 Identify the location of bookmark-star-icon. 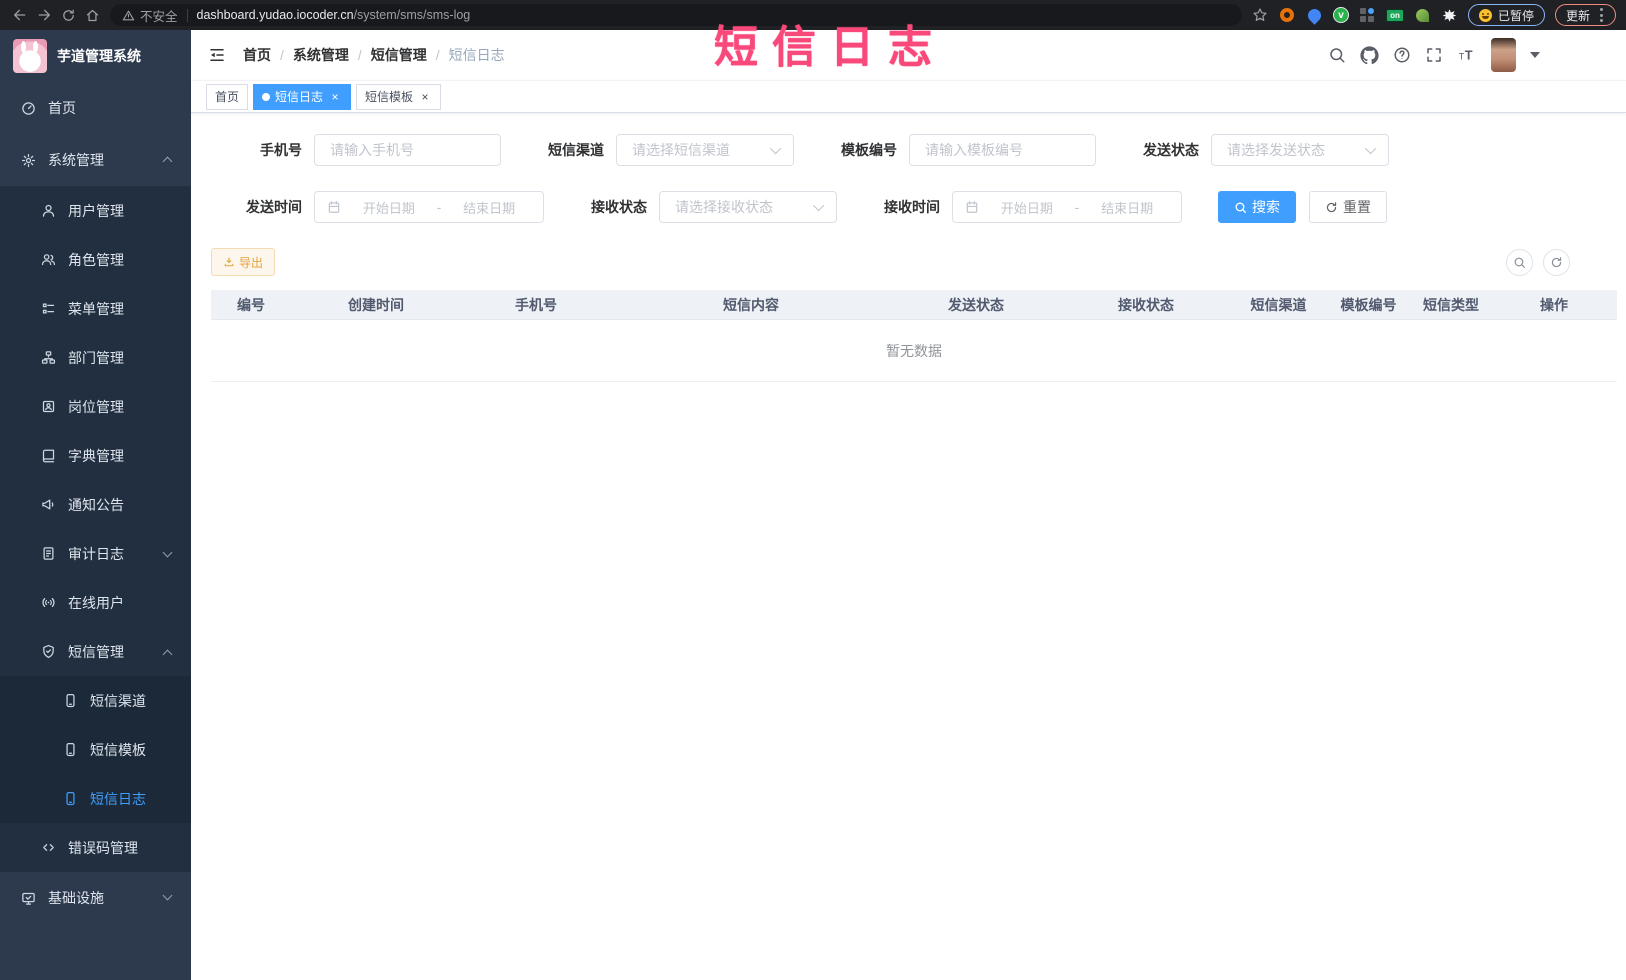
(1260, 15).